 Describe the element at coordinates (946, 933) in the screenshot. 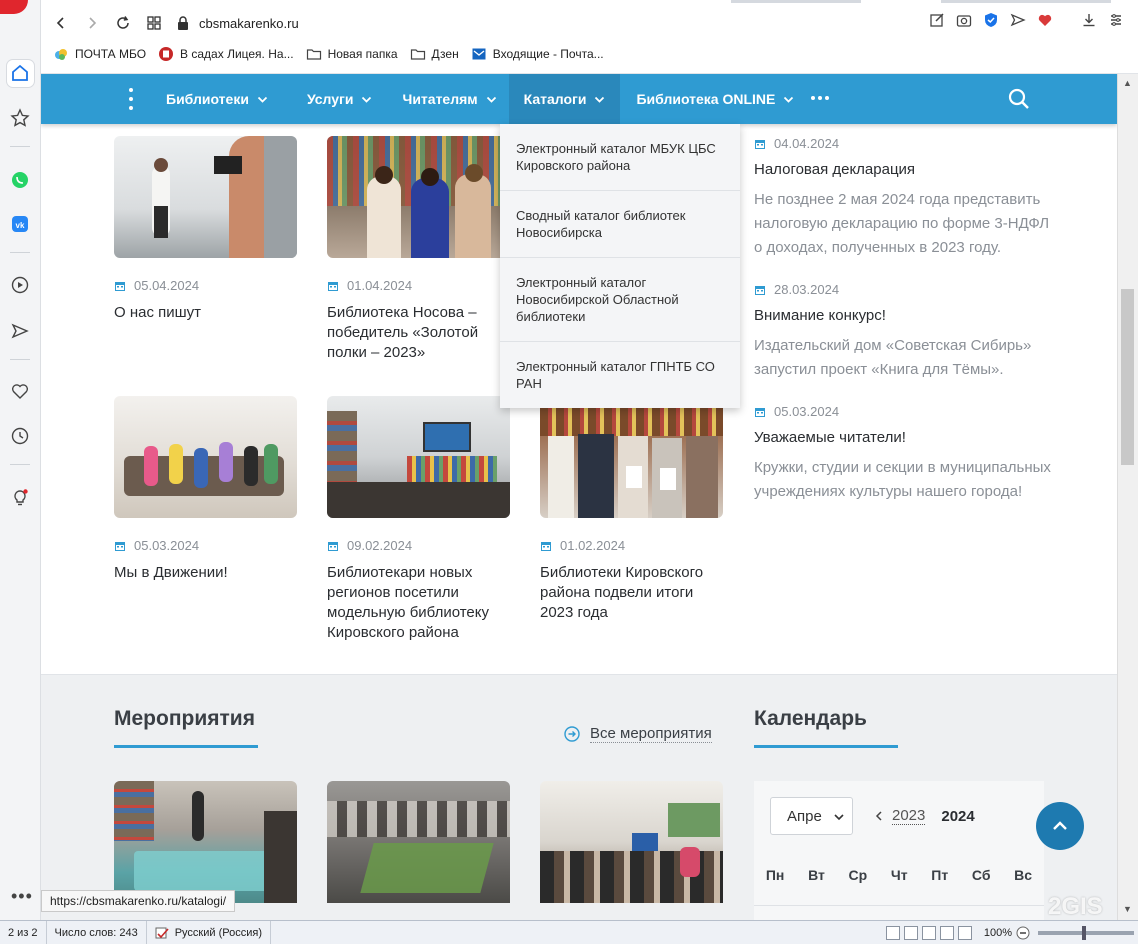

I see `outline-view-icon` at that location.